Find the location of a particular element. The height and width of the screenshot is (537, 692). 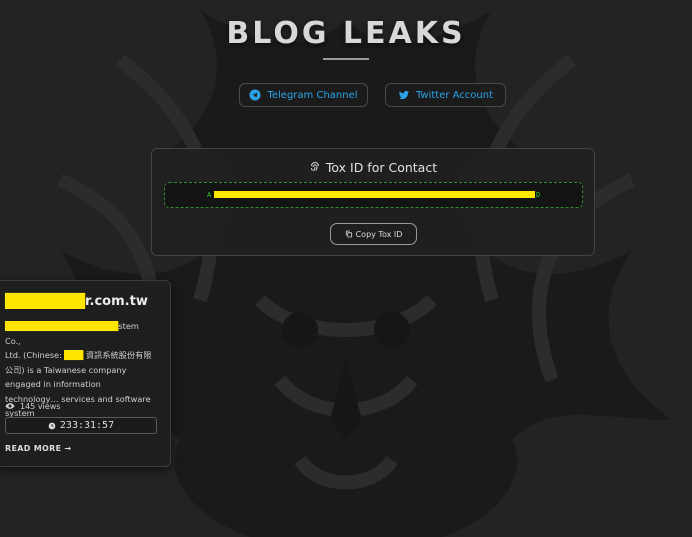

tox-id-redaction is located at coordinates (374, 194).